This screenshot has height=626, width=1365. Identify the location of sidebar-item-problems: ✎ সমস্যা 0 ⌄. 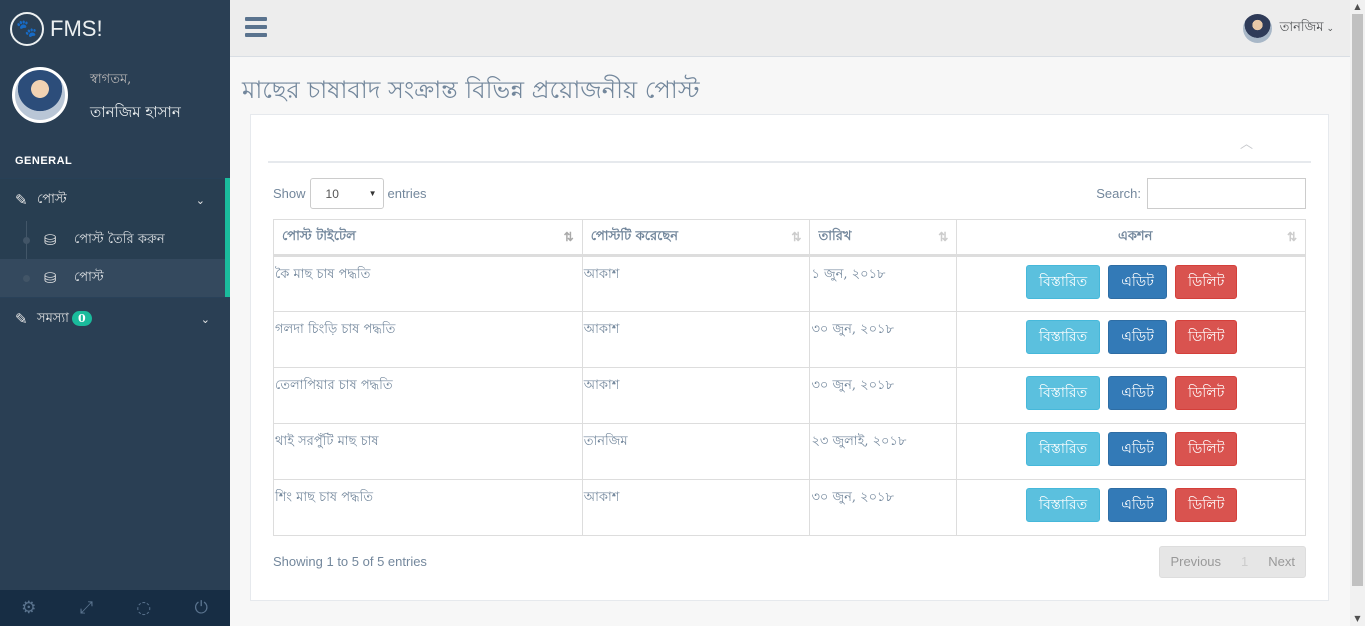
(115, 318).